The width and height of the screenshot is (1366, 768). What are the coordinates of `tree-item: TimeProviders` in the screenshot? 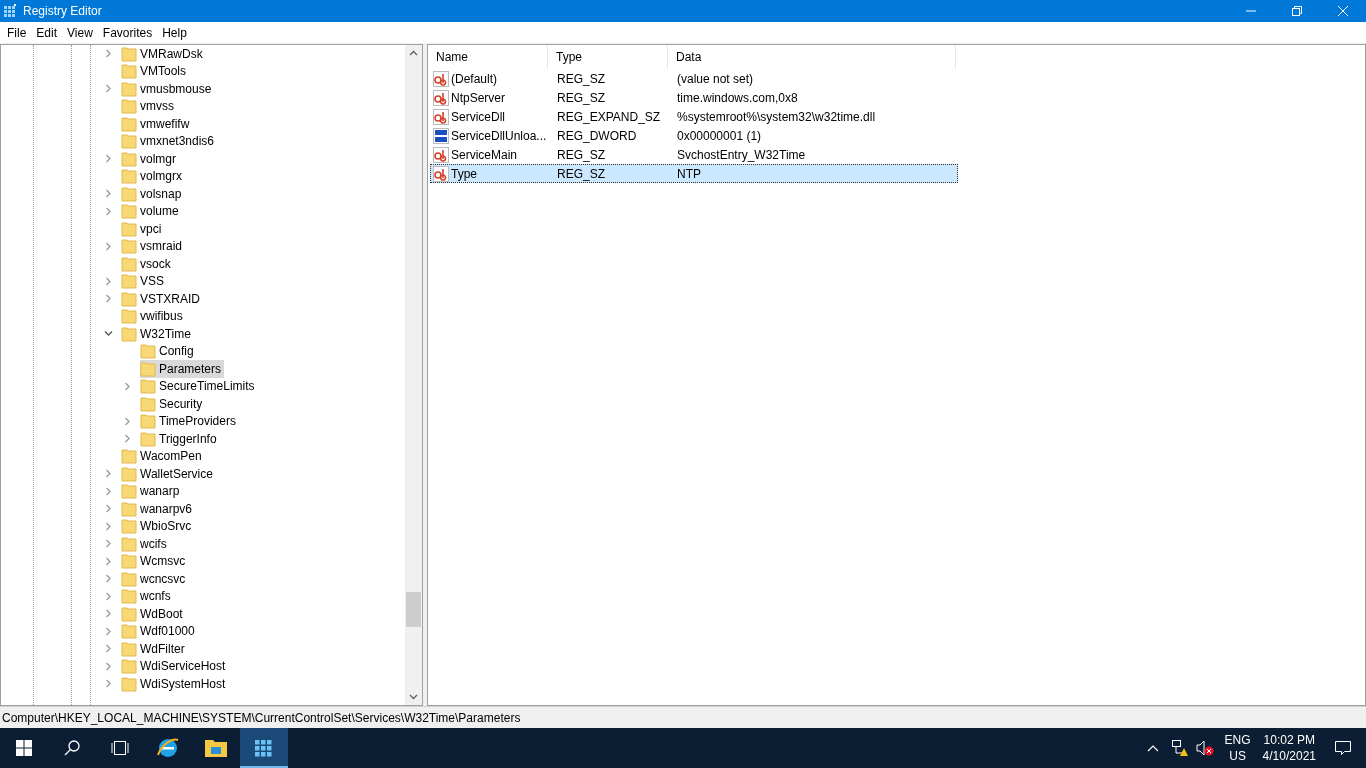 It's located at (189, 421).